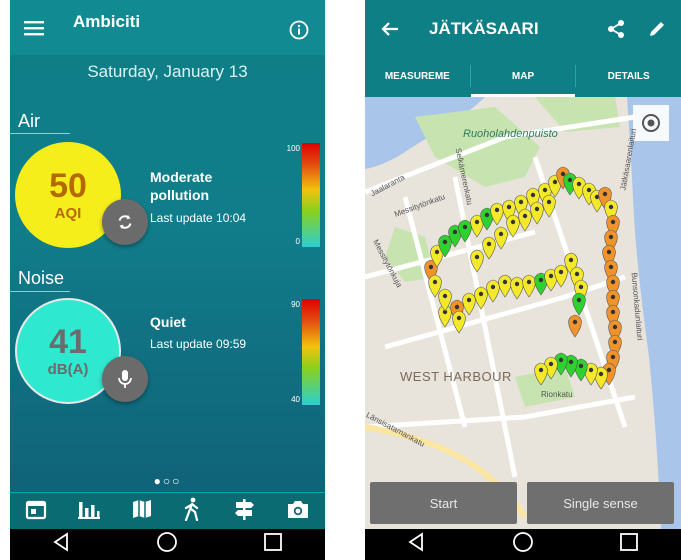 The width and height of the screenshot is (681, 560). I want to click on route-title: JÄTKÄSAARI, so click(484, 28).